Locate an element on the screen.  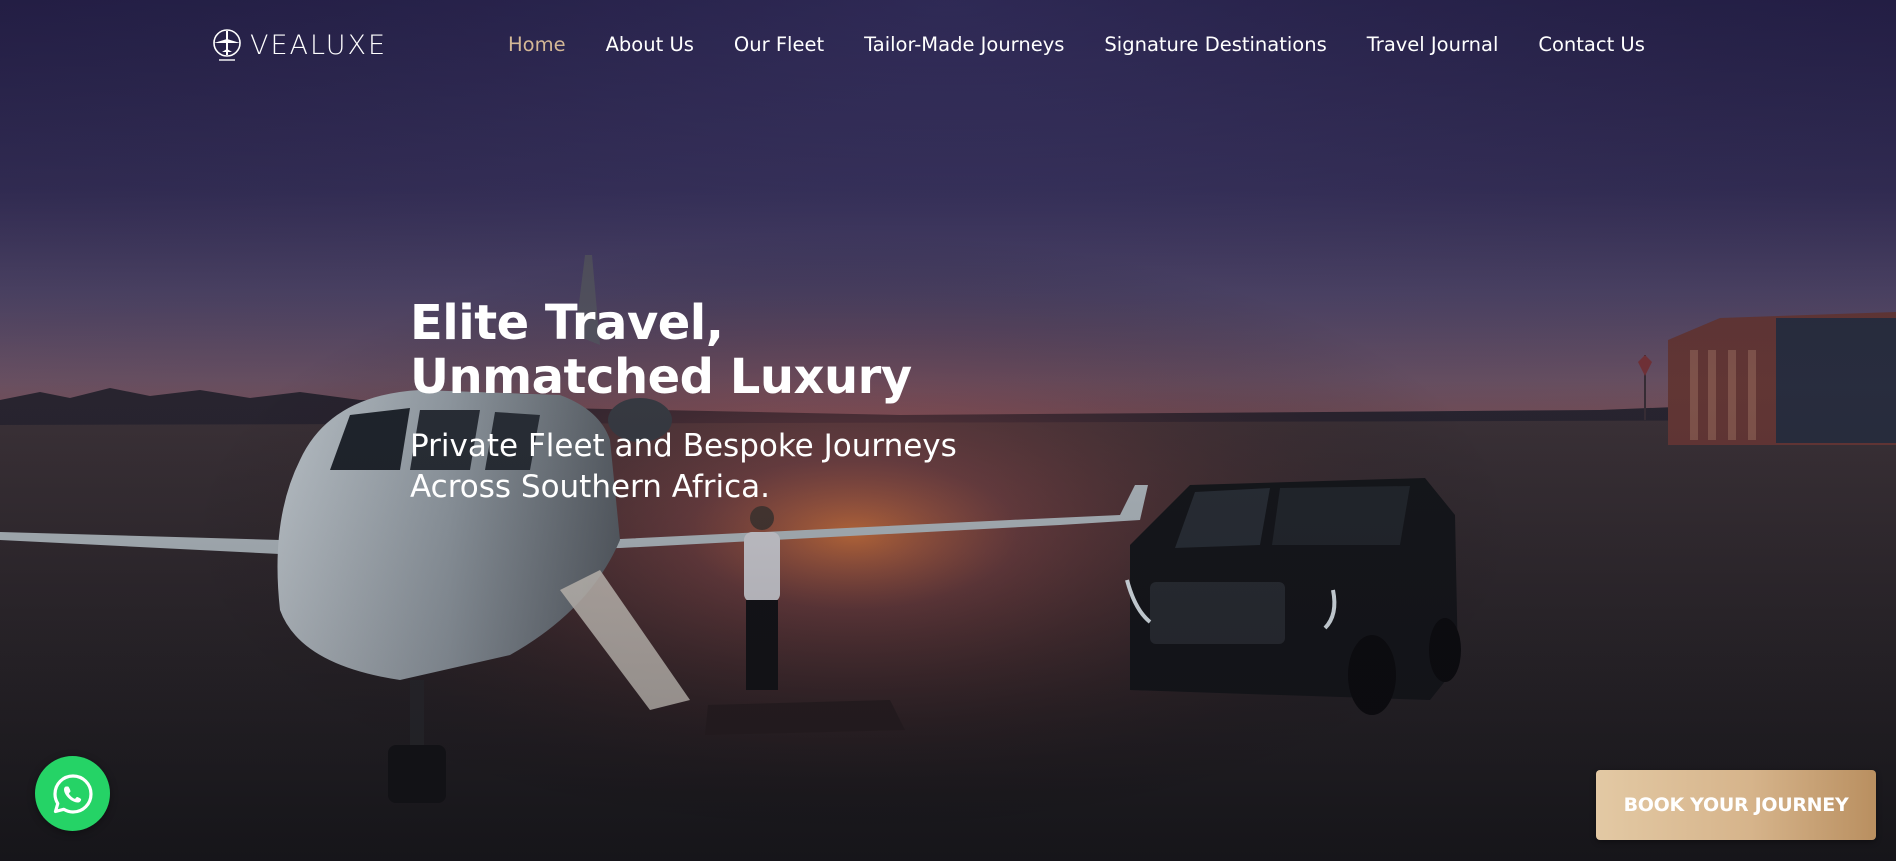
hero-subtitle-line-1: Private Fleet and Bespoke Journeys is located at coordinates (683, 446).